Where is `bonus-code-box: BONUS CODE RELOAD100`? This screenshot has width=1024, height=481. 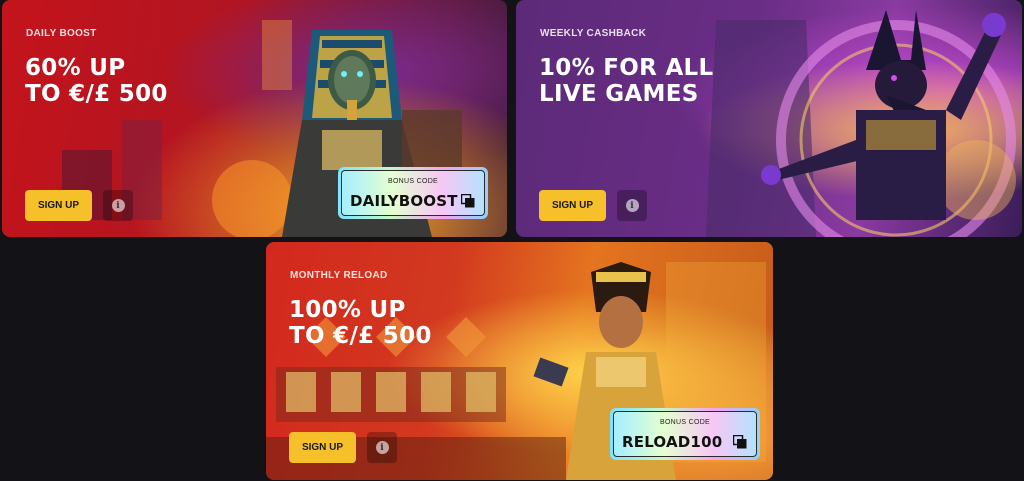 bonus-code-box: BONUS CODE RELOAD100 is located at coordinates (685, 434).